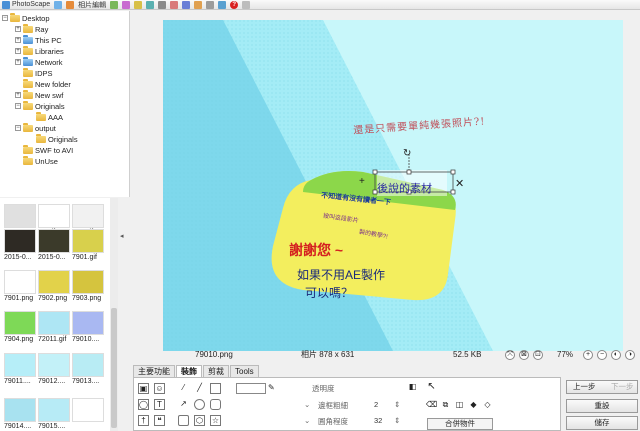 The width and height of the screenshot is (640, 431). Describe the element at coordinates (159, 388) in the screenshot. I see `sticker-icon: ☺` at that location.